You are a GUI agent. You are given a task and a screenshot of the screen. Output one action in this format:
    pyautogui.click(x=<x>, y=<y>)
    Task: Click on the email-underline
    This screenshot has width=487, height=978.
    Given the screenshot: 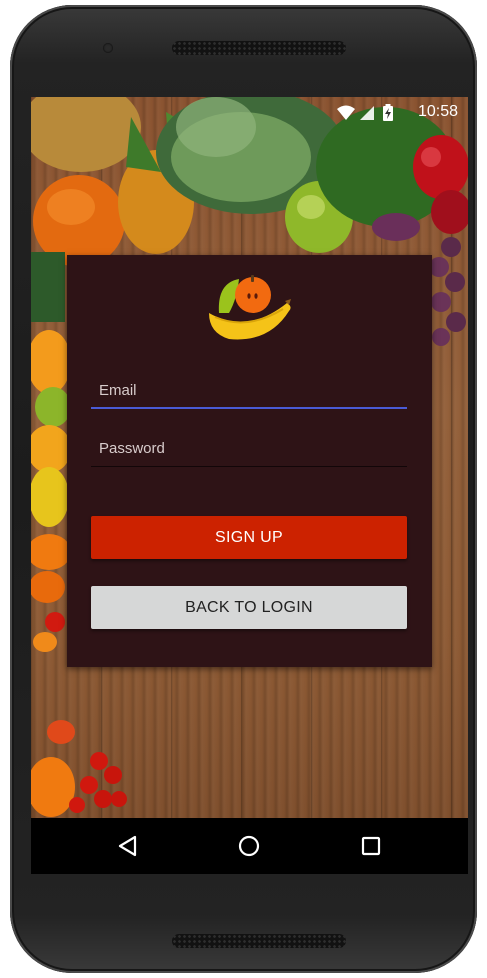 What is the action you would take?
    pyautogui.click(x=249, y=408)
    